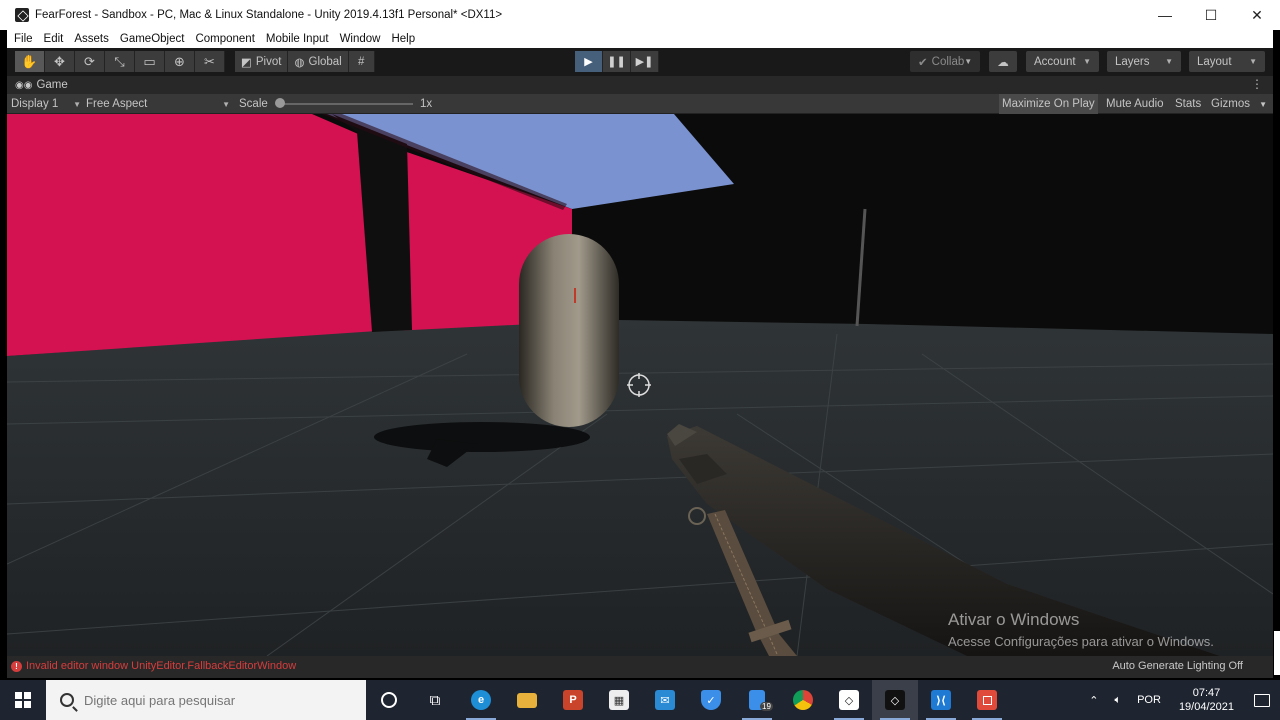  What do you see at coordinates (214, 700) in the screenshot?
I see `search-input` at bounding box center [214, 700].